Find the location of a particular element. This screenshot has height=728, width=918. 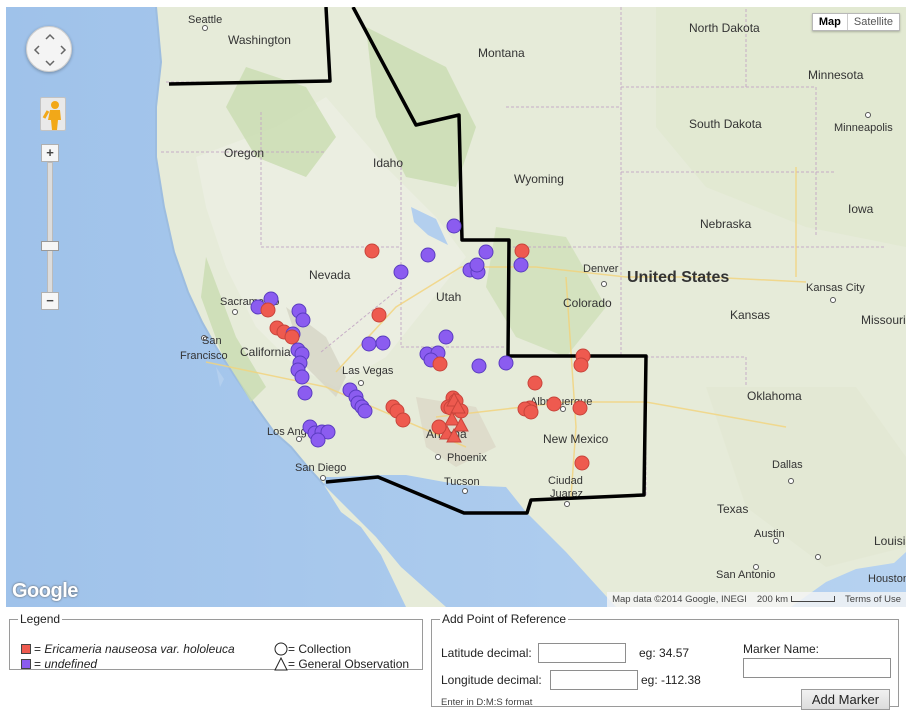

state-label-washington: Washington is located at coordinates (259, 40).